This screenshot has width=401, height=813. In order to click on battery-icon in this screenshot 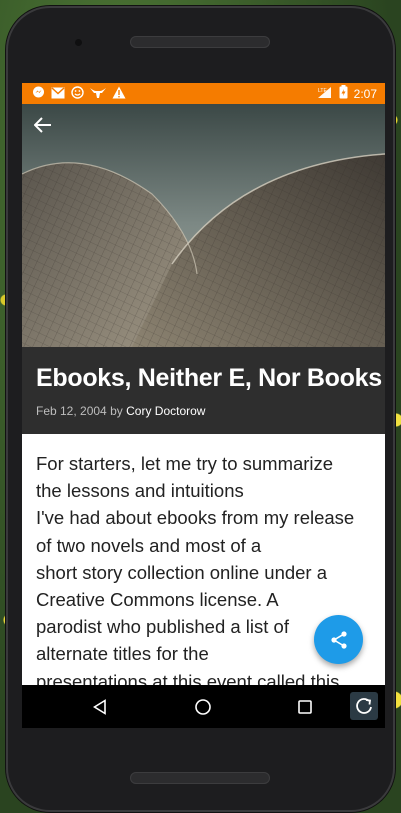, I will do `click(343, 93)`.